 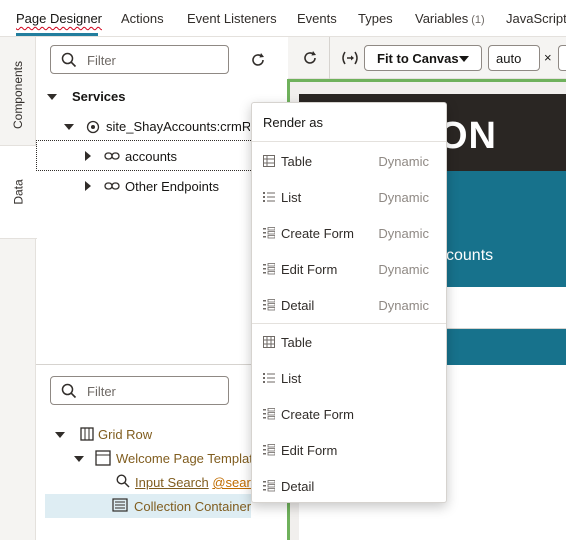 I want to click on tab-event-listeners: Event Listeners, so click(x=232, y=18).